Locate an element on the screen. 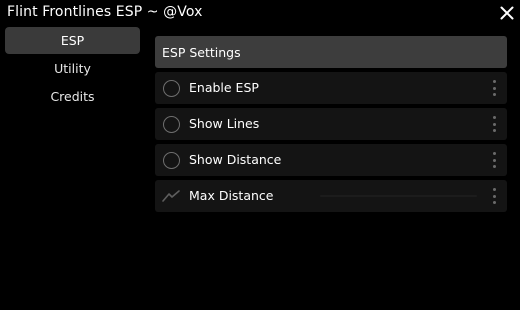 This screenshot has width=520, height=310. close-icon is located at coordinates (507, 13).